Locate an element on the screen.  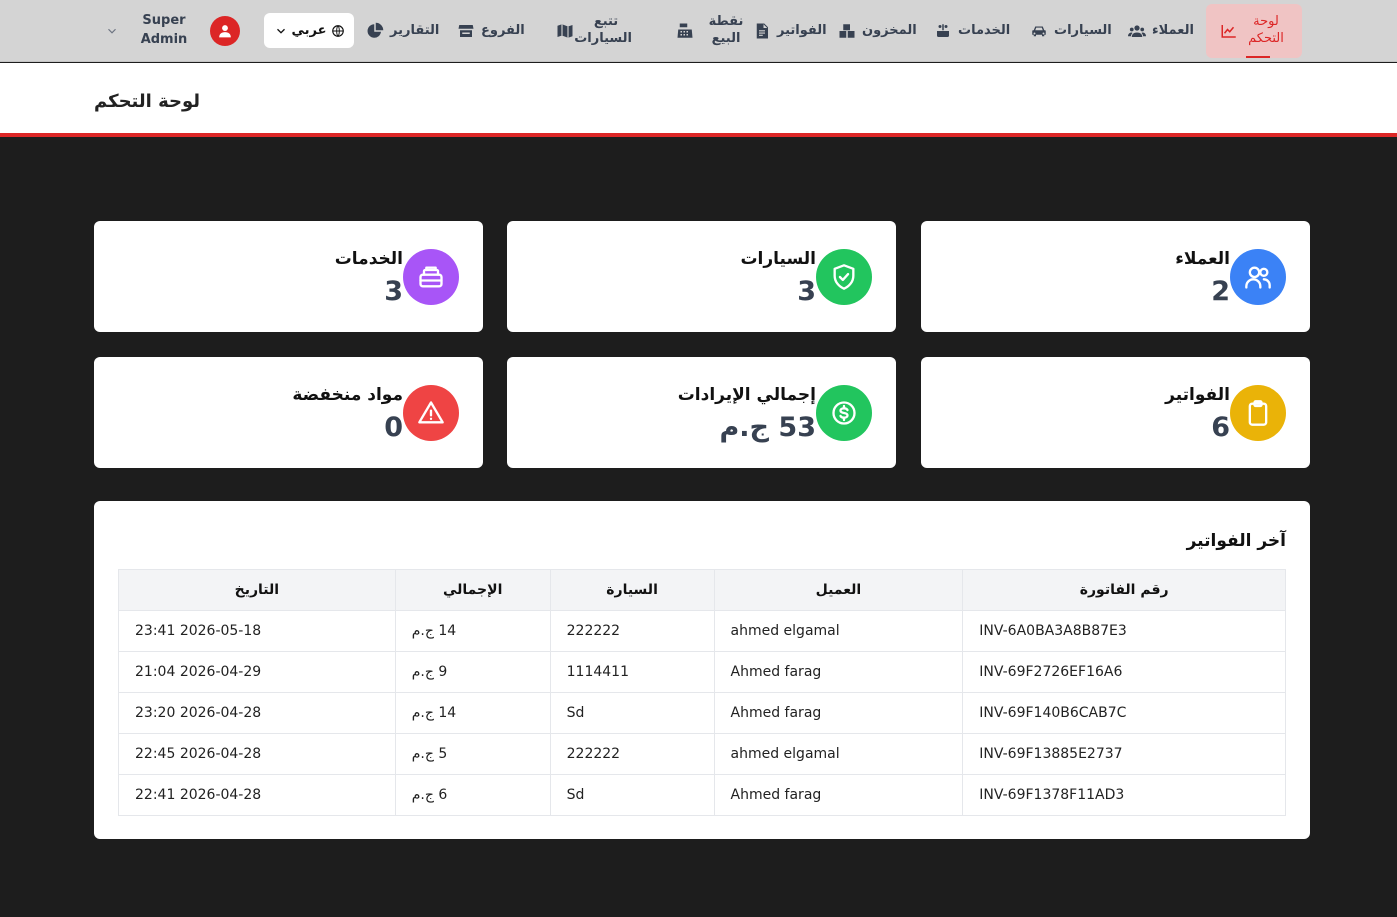
cell-total: 14 ج.م is located at coordinates (472, 631).